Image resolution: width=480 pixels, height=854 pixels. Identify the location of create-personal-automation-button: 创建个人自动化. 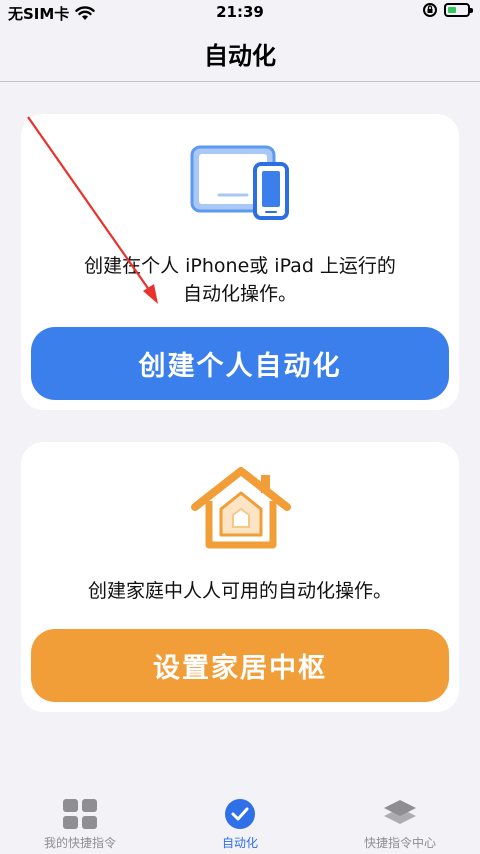
(240, 363).